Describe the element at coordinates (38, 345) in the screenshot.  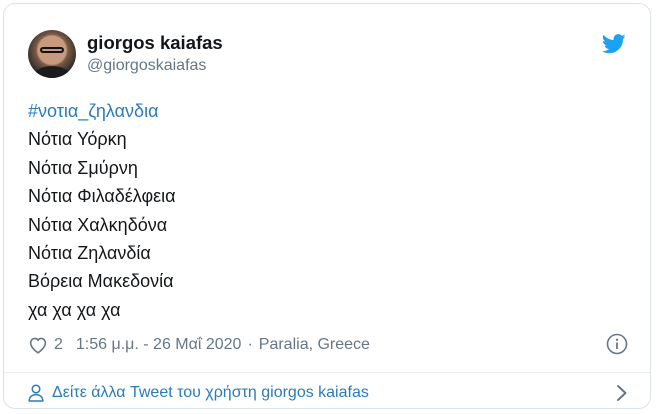
I see `heart-icon` at that location.